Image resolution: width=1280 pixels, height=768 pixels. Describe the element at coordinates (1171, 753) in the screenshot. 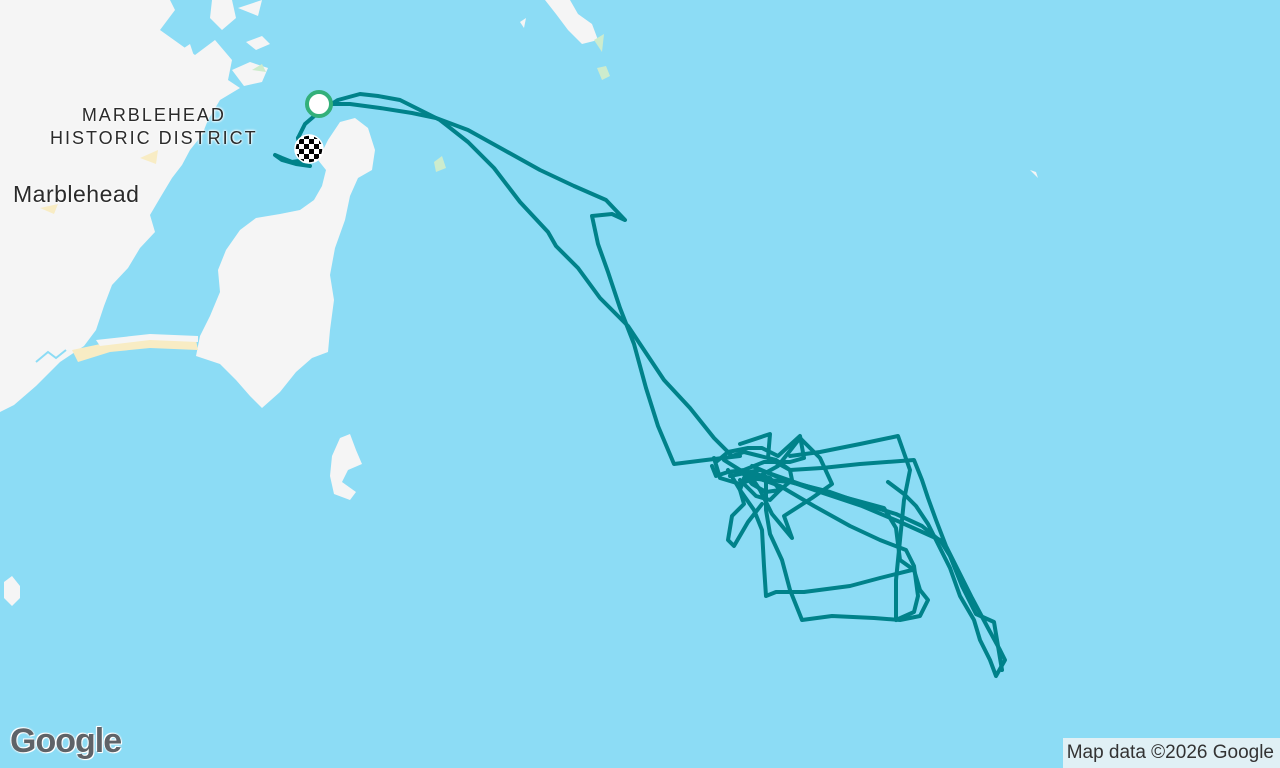

I see `map-attribution: Map data ©2026 Google` at that location.